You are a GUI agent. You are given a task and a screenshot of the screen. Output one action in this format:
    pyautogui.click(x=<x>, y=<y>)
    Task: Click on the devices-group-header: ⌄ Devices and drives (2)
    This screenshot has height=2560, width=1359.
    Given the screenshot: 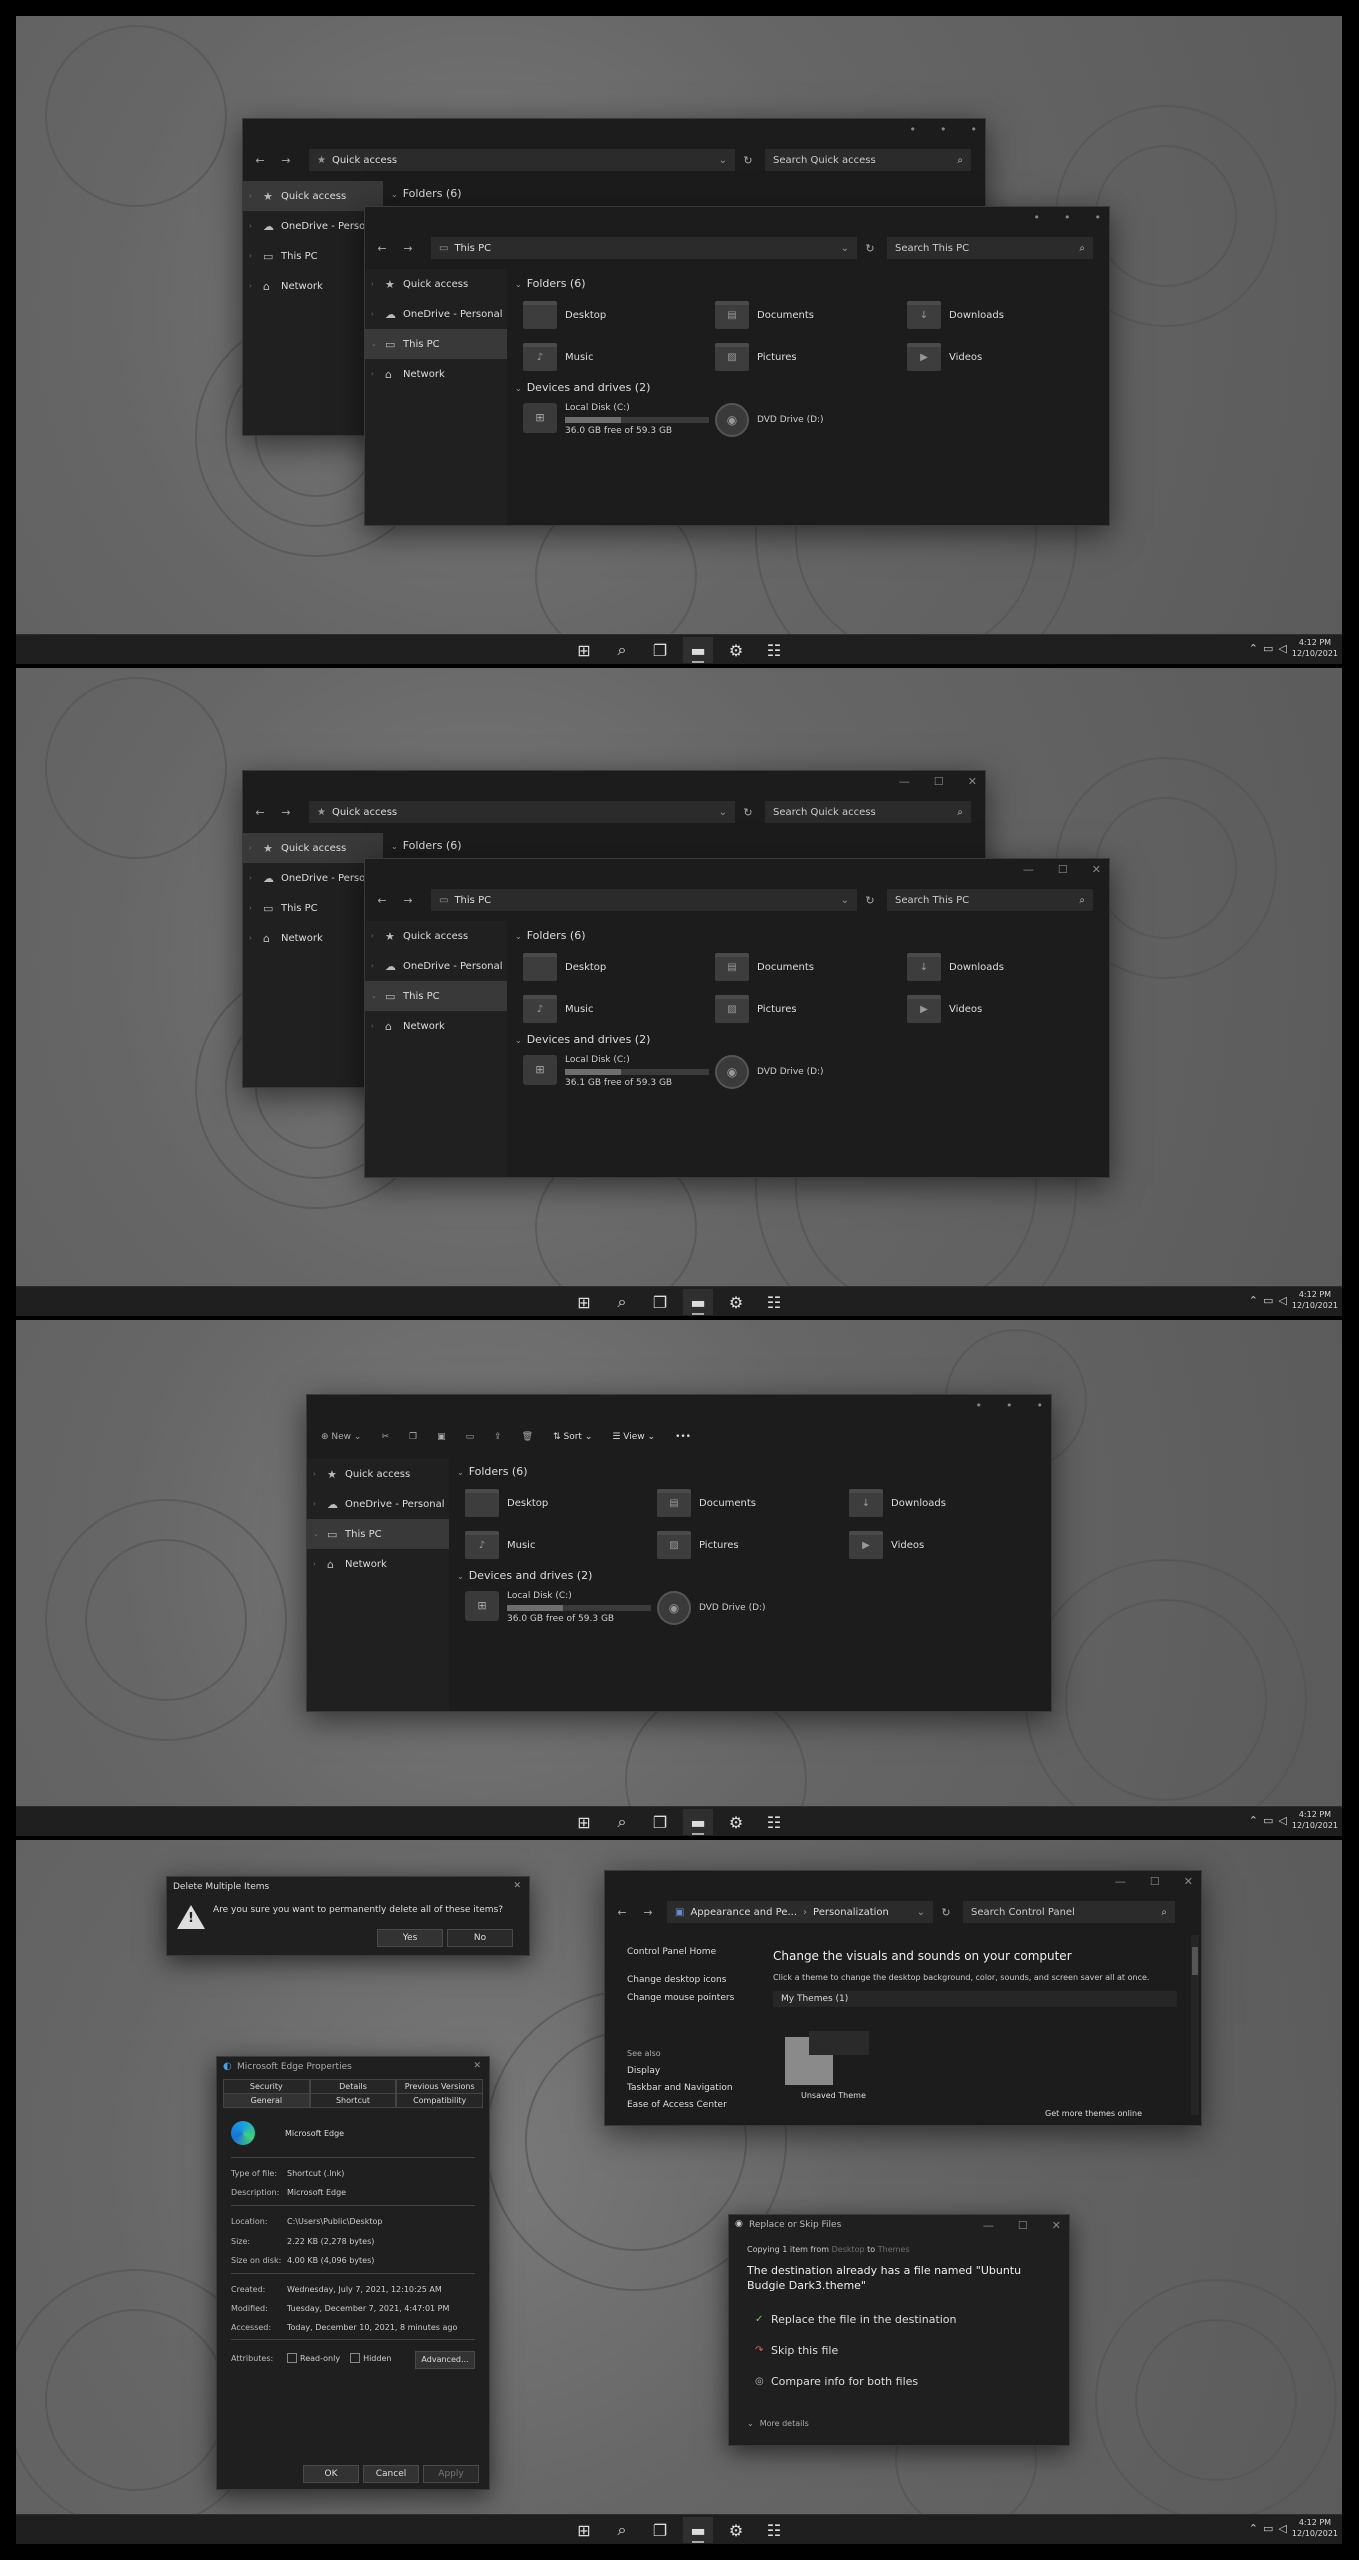 What is the action you would take?
    pyautogui.click(x=582, y=1039)
    